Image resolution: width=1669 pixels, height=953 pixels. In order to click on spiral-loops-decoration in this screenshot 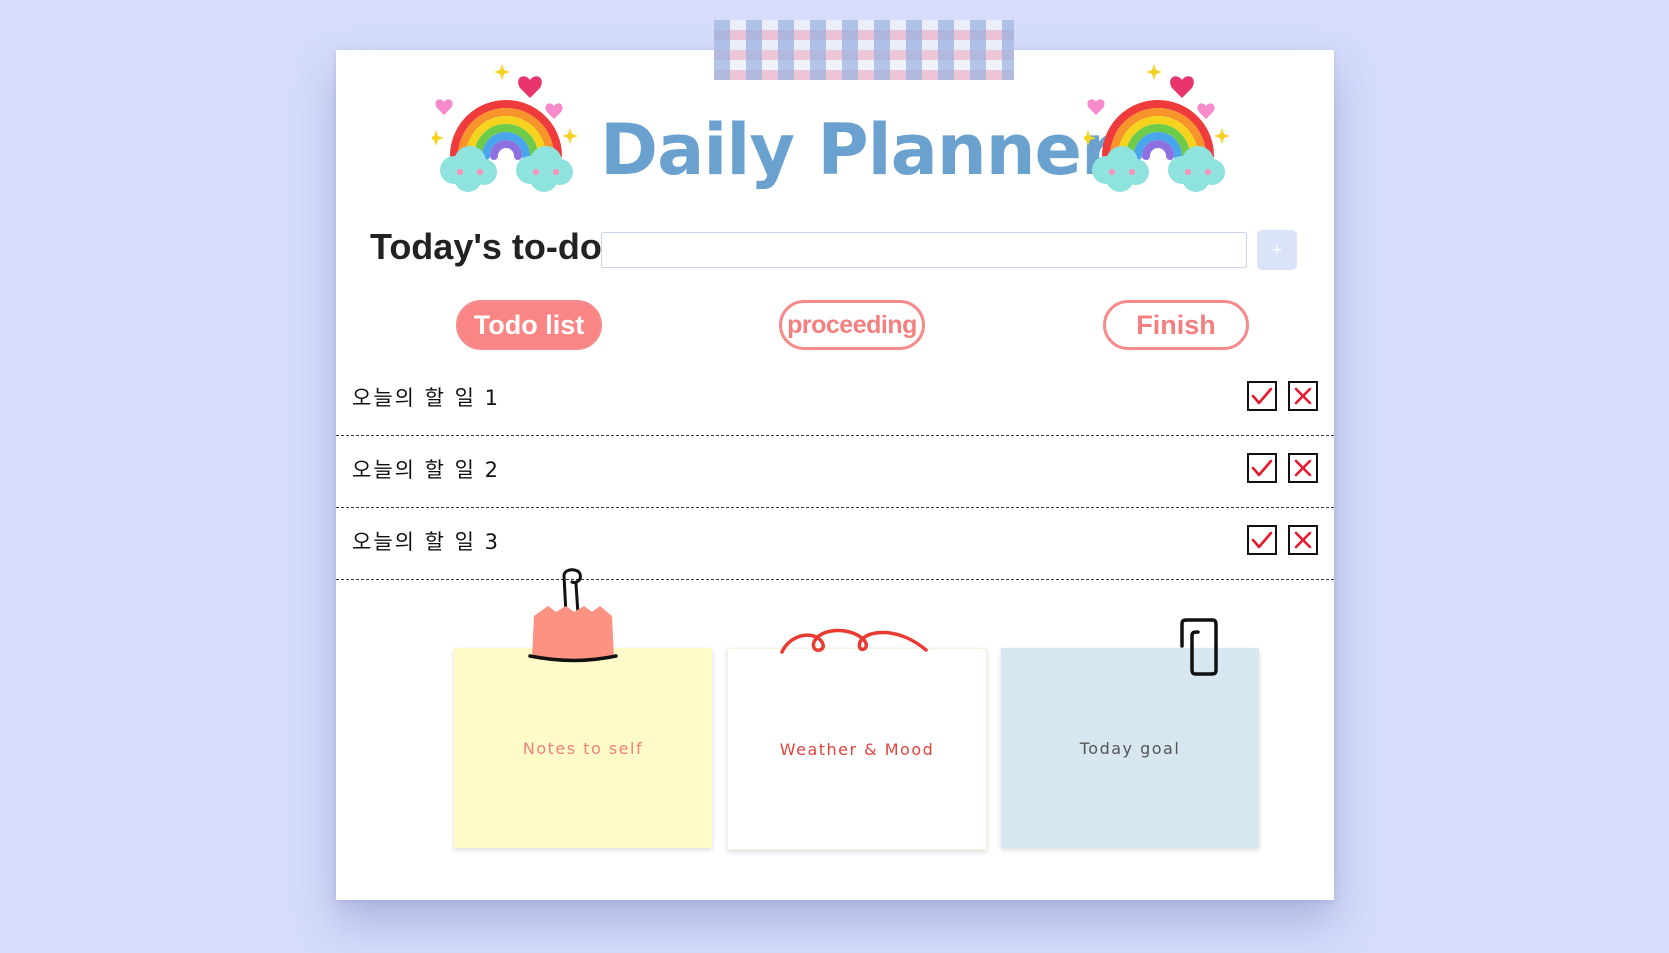, I will do `click(854, 641)`.